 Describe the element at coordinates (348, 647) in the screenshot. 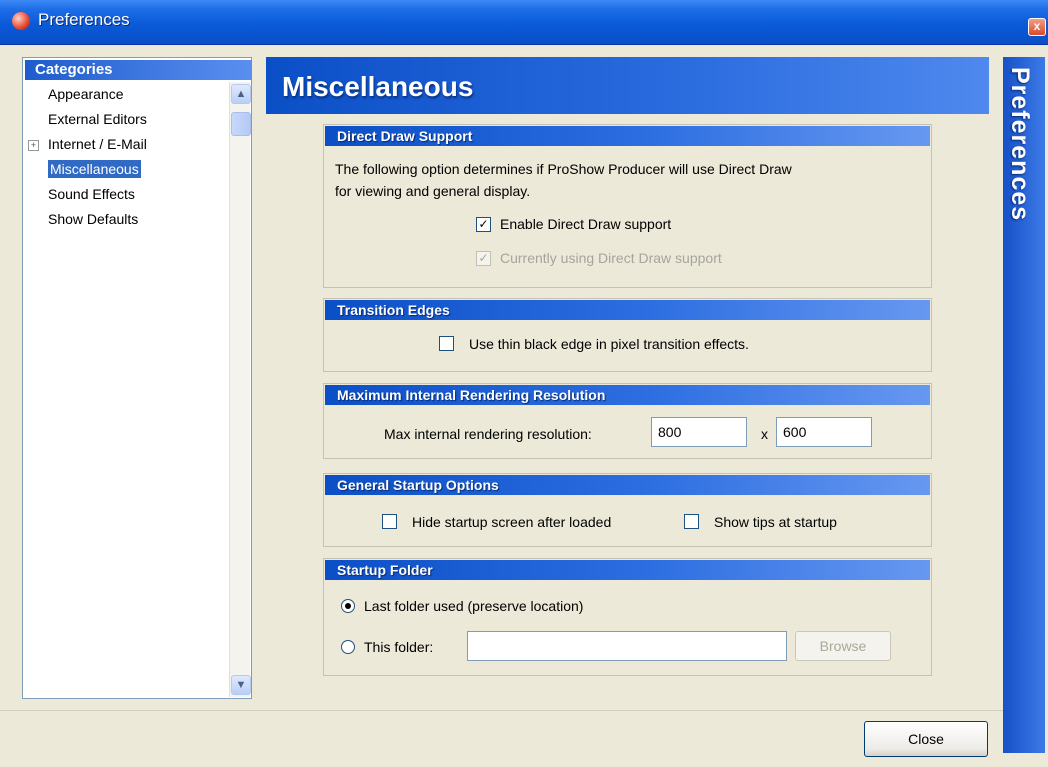

I see `this-folder-radio` at that location.